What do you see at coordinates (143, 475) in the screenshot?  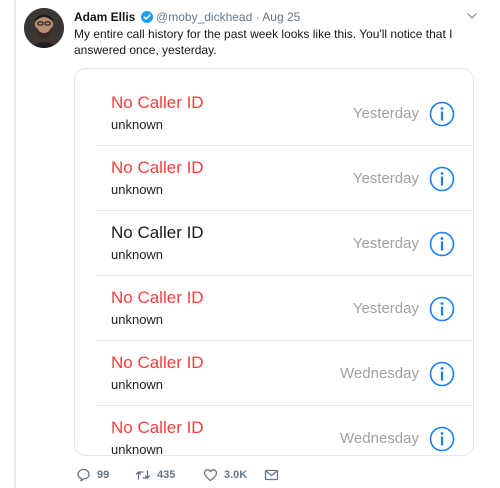 I see `retweet-icon` at bounding box center [143, 475].